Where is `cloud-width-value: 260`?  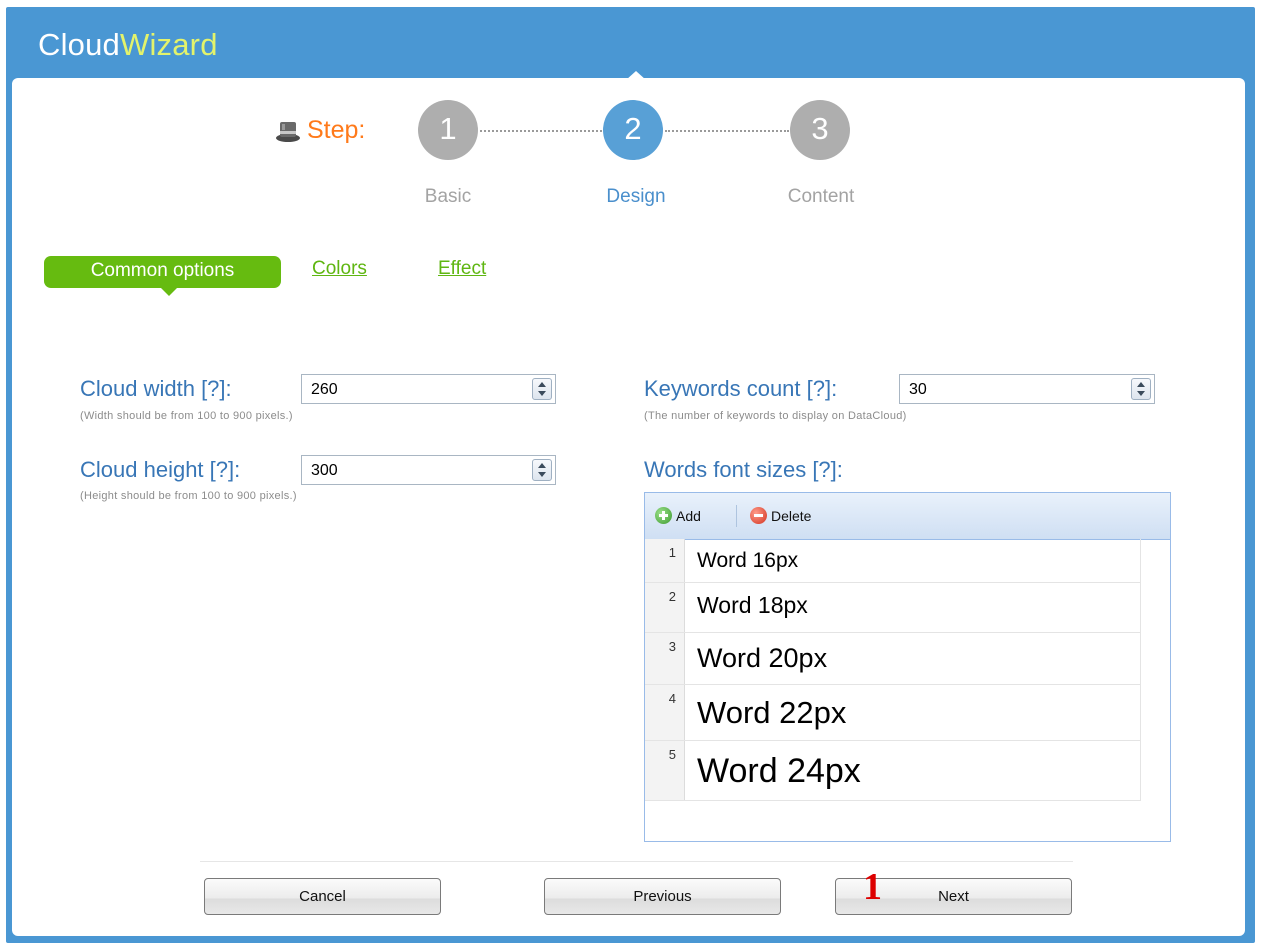
cloud-width-value: 260 is located at coordinates (324, 389).